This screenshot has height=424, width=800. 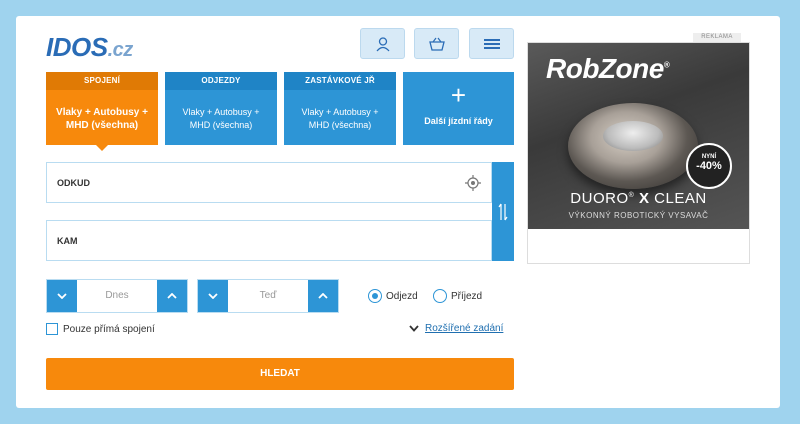 I want to click on radio-arrive: Příjezd, so click(x=457, y=296).